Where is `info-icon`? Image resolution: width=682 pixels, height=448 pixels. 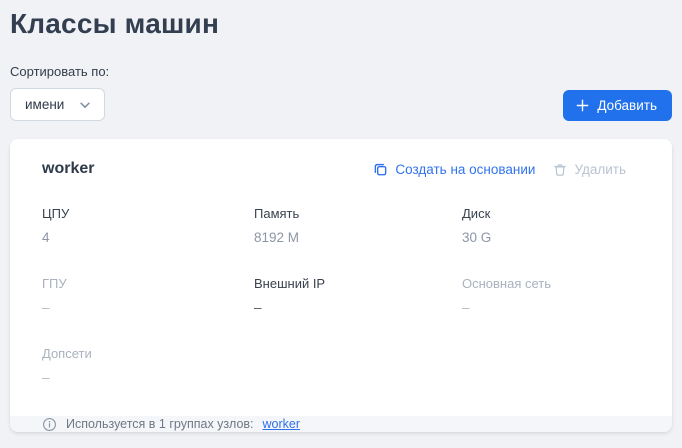 info-icon is located at coordinates (49, 424).